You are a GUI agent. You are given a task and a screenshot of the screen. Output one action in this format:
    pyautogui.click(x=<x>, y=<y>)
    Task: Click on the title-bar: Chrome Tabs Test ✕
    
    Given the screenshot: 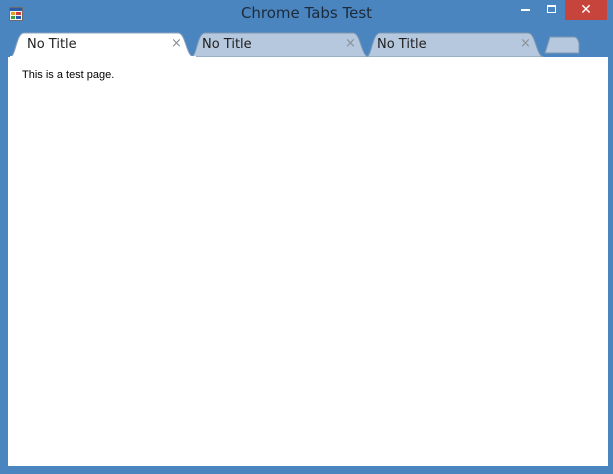 What is the action you would take?
    pyautogui.click(x=306, y=15)
    